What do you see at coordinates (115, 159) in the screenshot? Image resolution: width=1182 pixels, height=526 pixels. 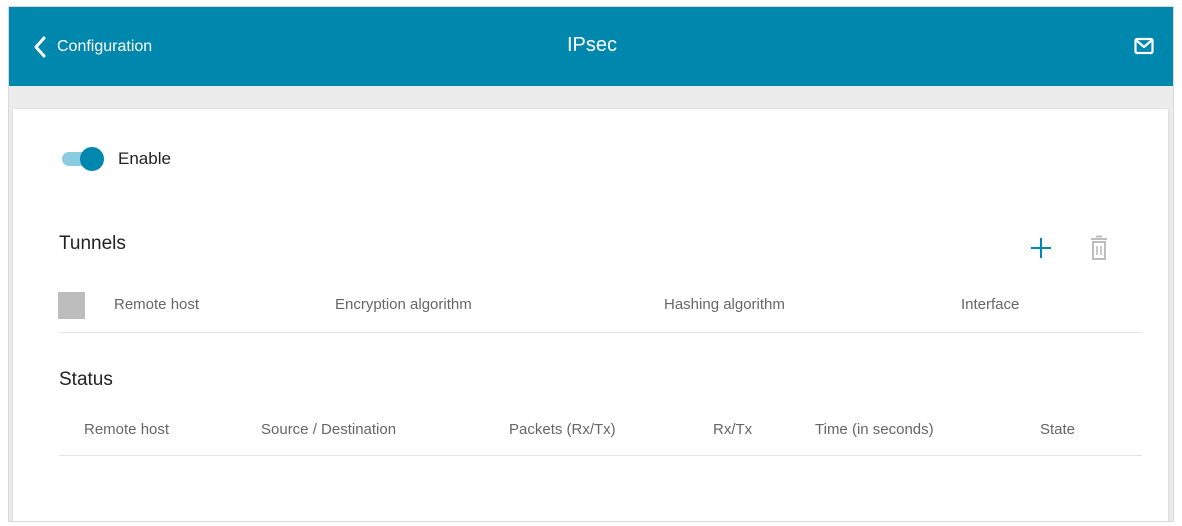 I see `enable-row: Enable` at bounding box center [115, 159].